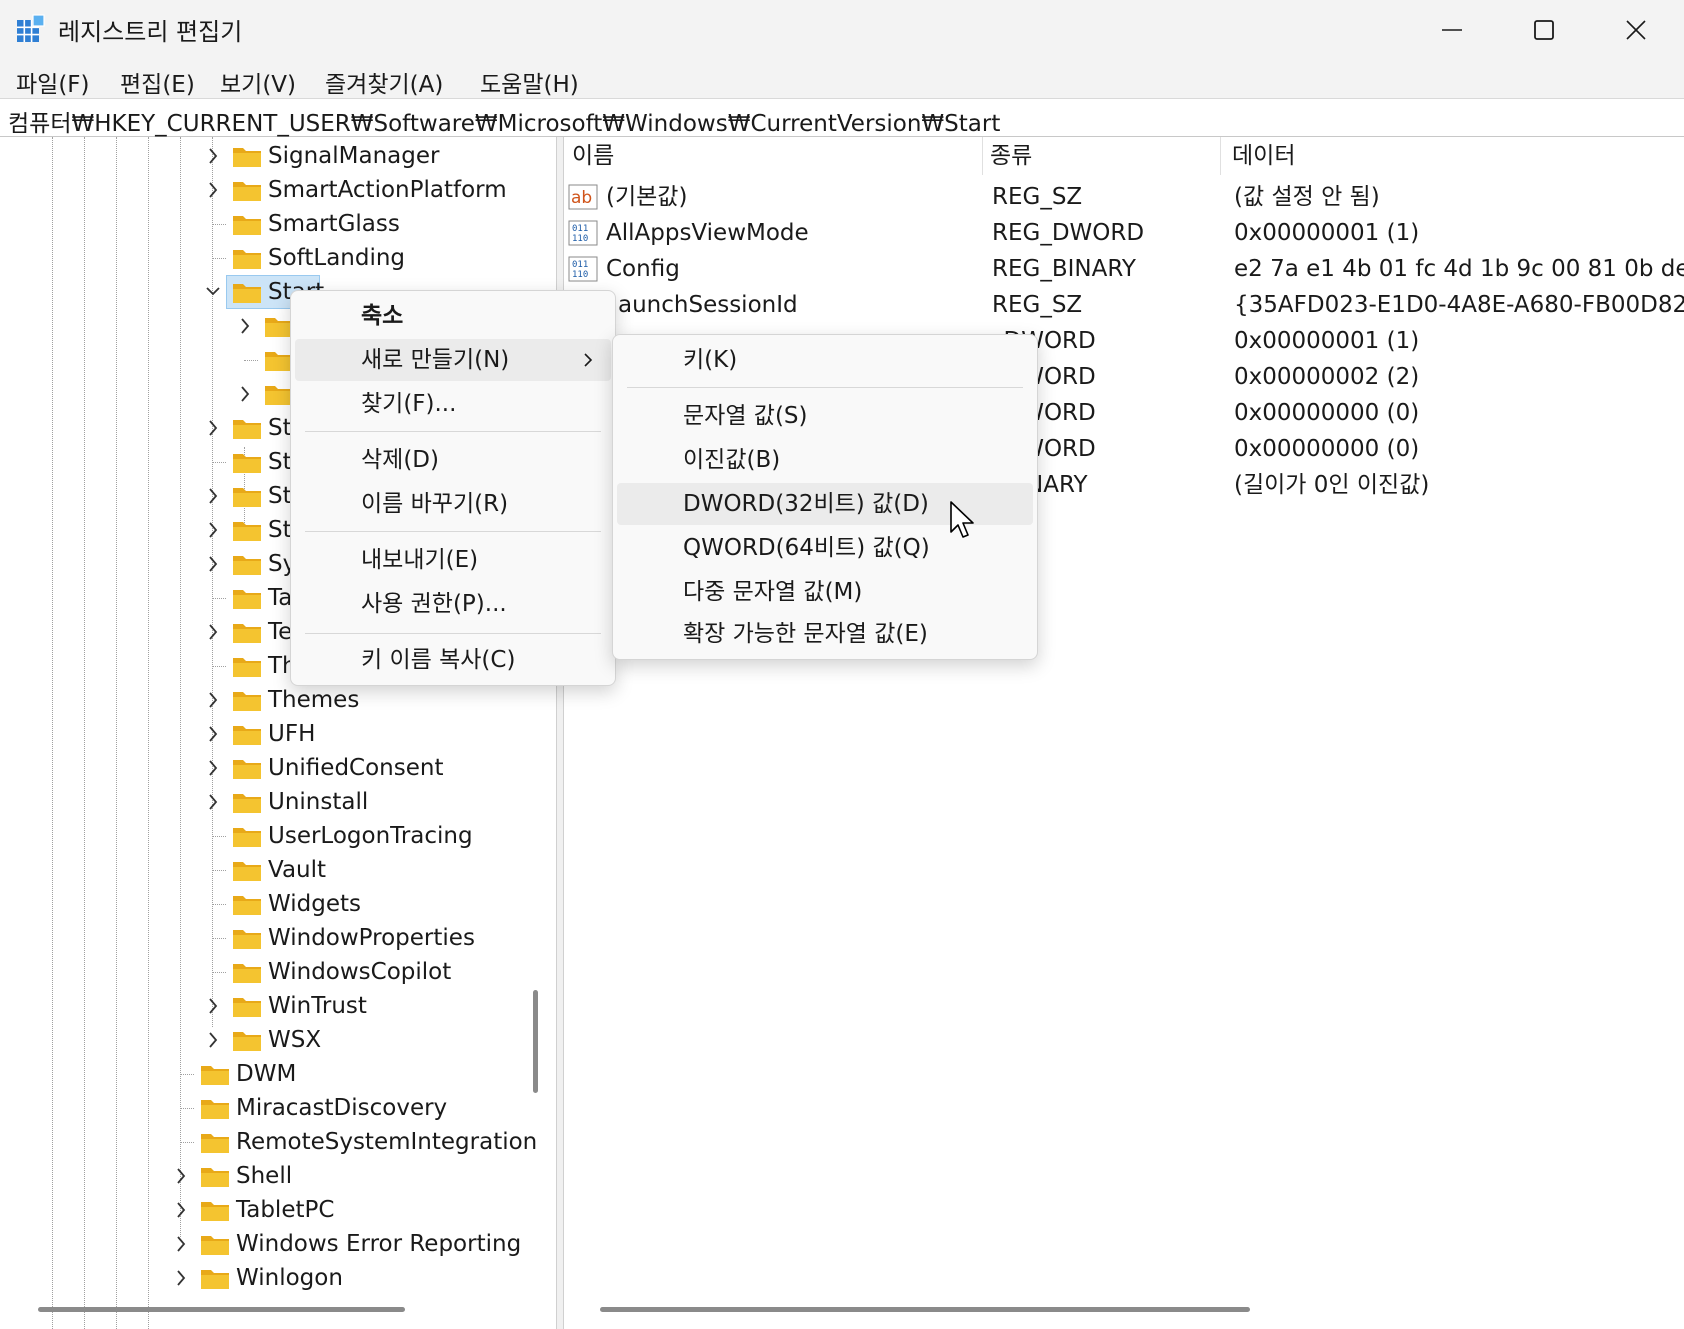 This screenshot has width=1684, height=1329. I want to click on menu-view: 보기(V), so click(258, 82).